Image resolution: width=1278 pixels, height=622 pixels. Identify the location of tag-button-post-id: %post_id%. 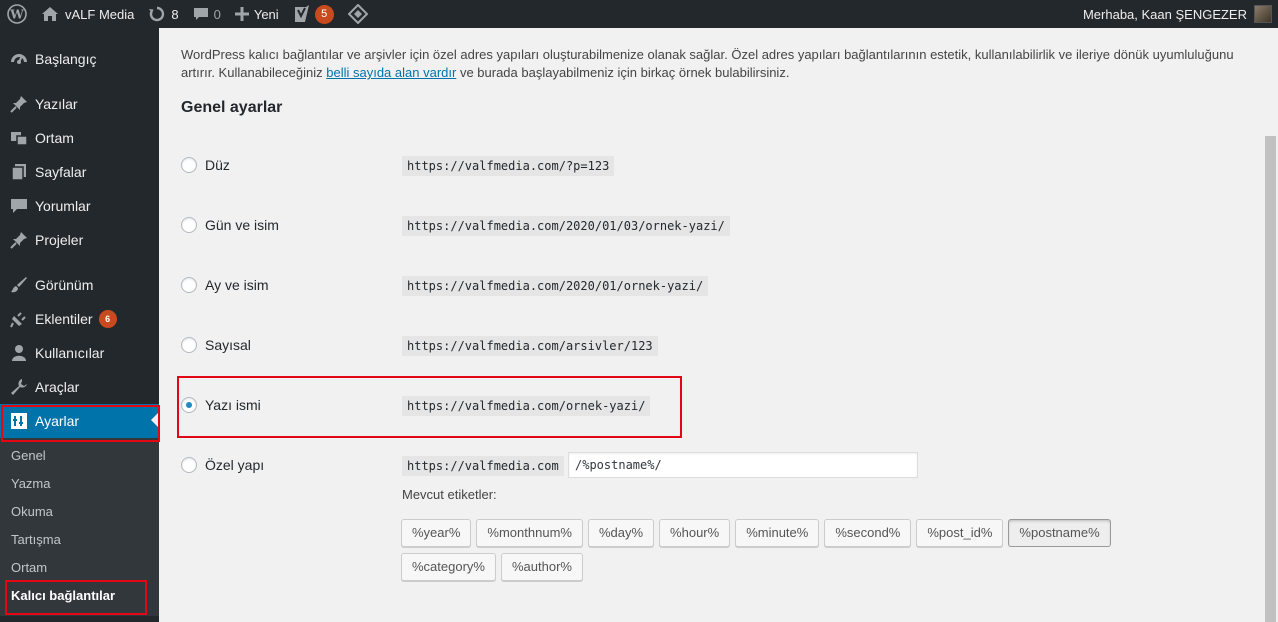
(960, 533).